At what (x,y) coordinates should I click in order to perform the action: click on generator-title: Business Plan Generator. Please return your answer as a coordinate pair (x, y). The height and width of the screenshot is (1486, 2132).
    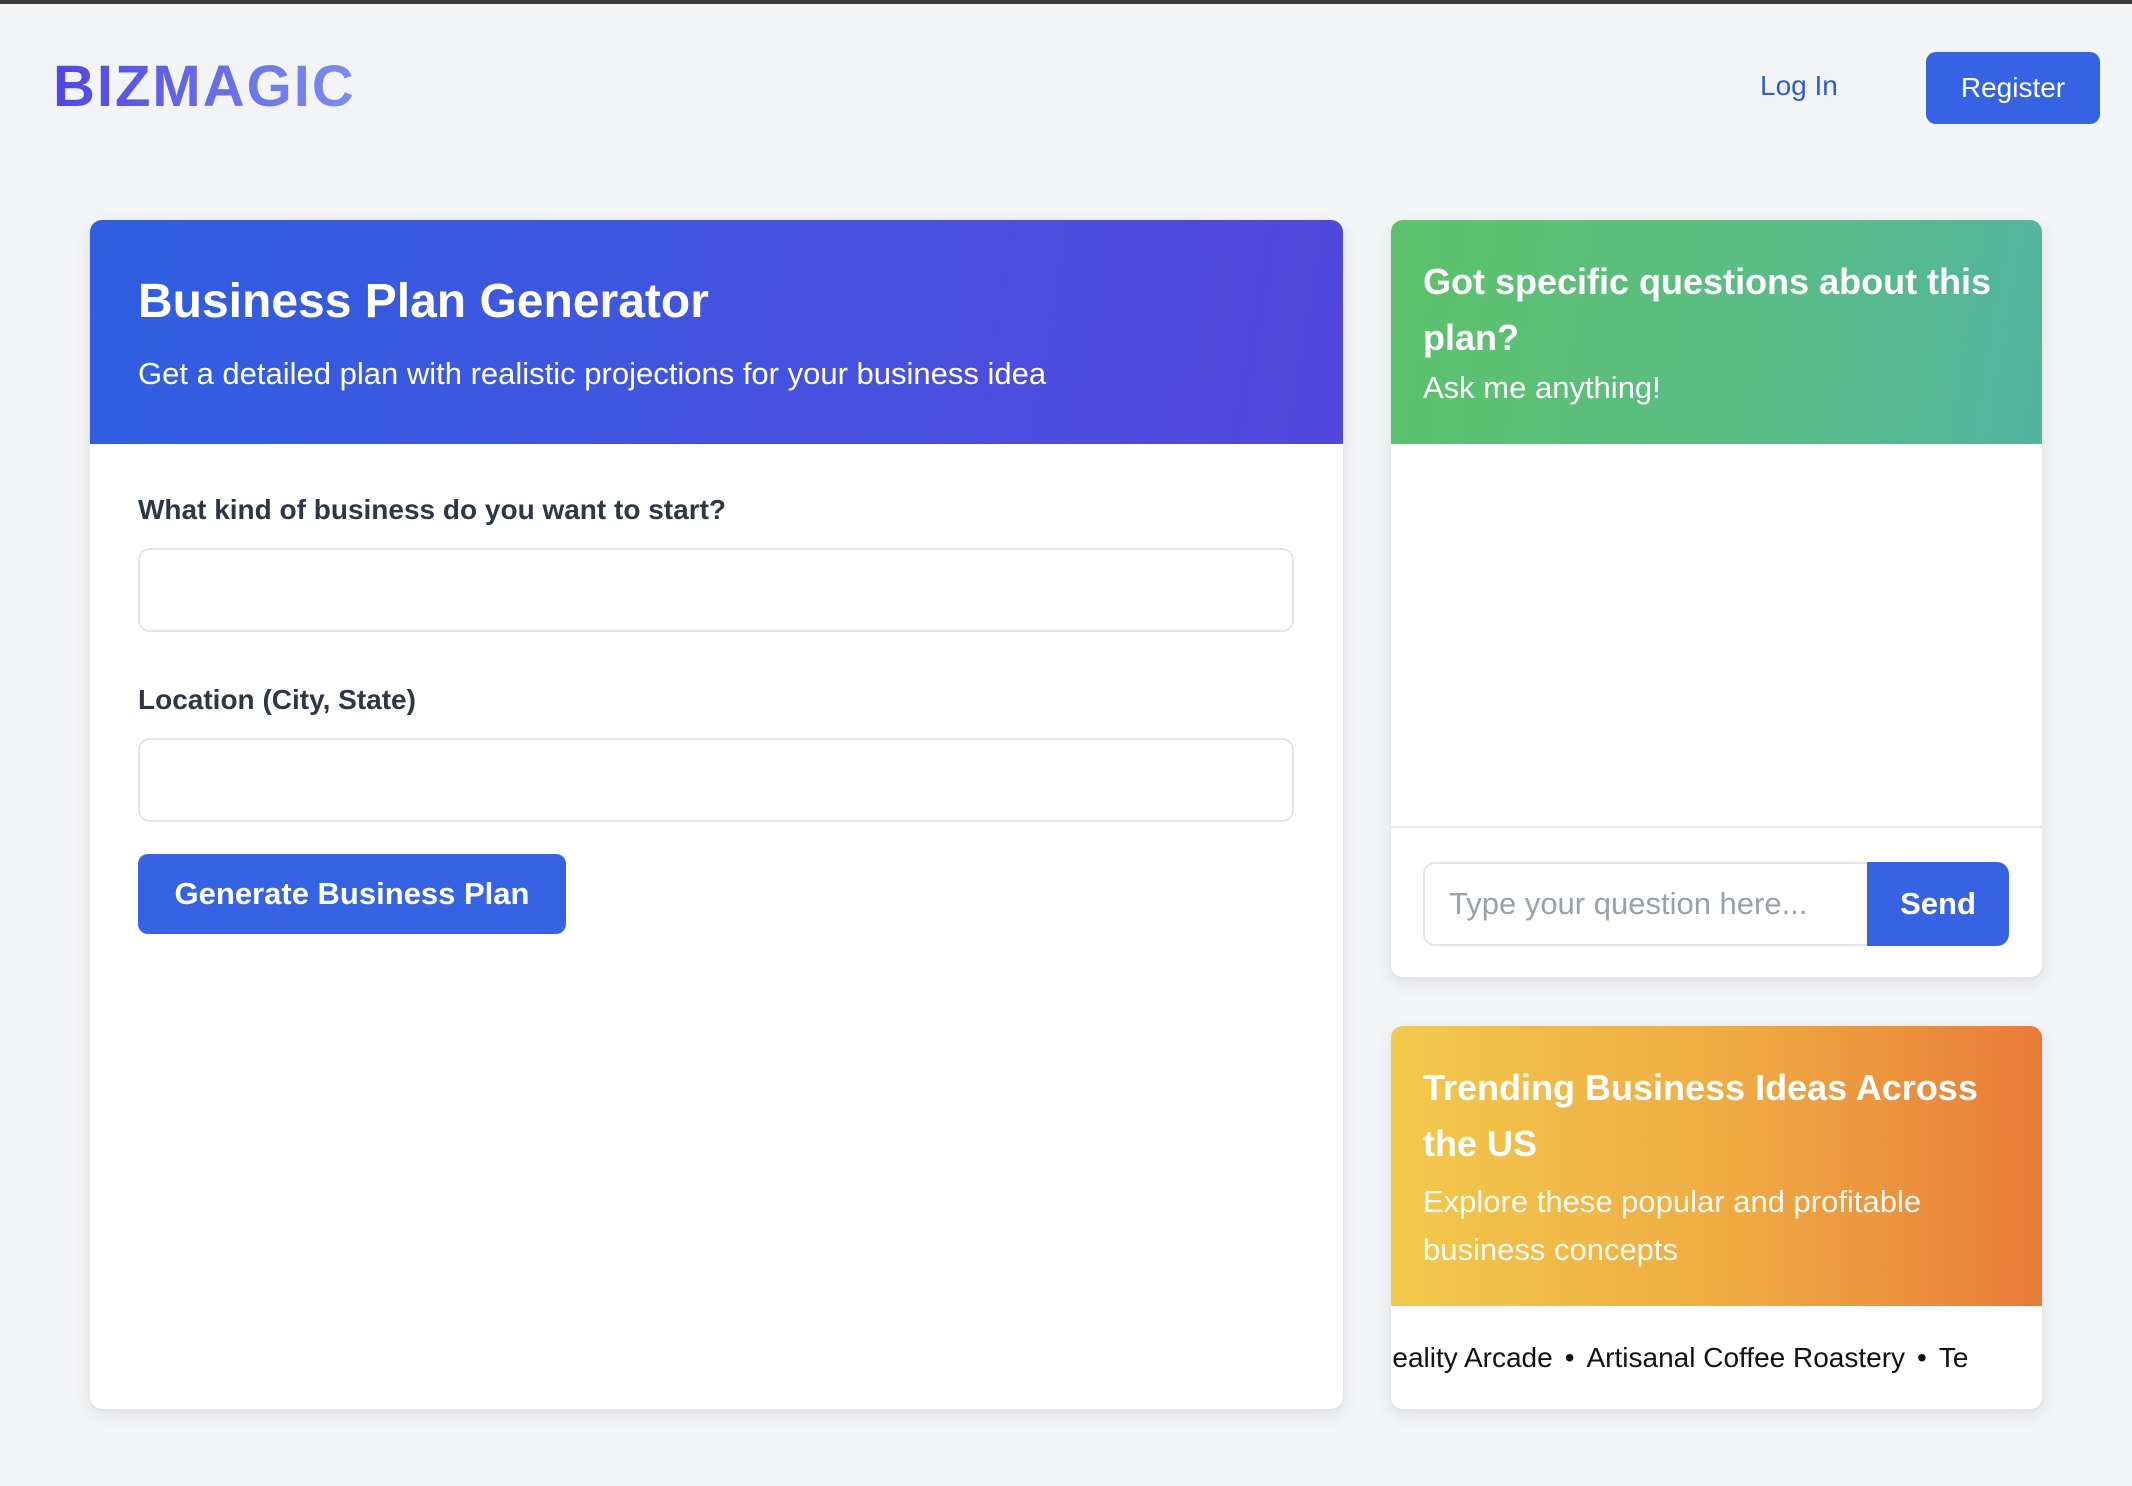
    Looking at the image, I should click on (423, 301).